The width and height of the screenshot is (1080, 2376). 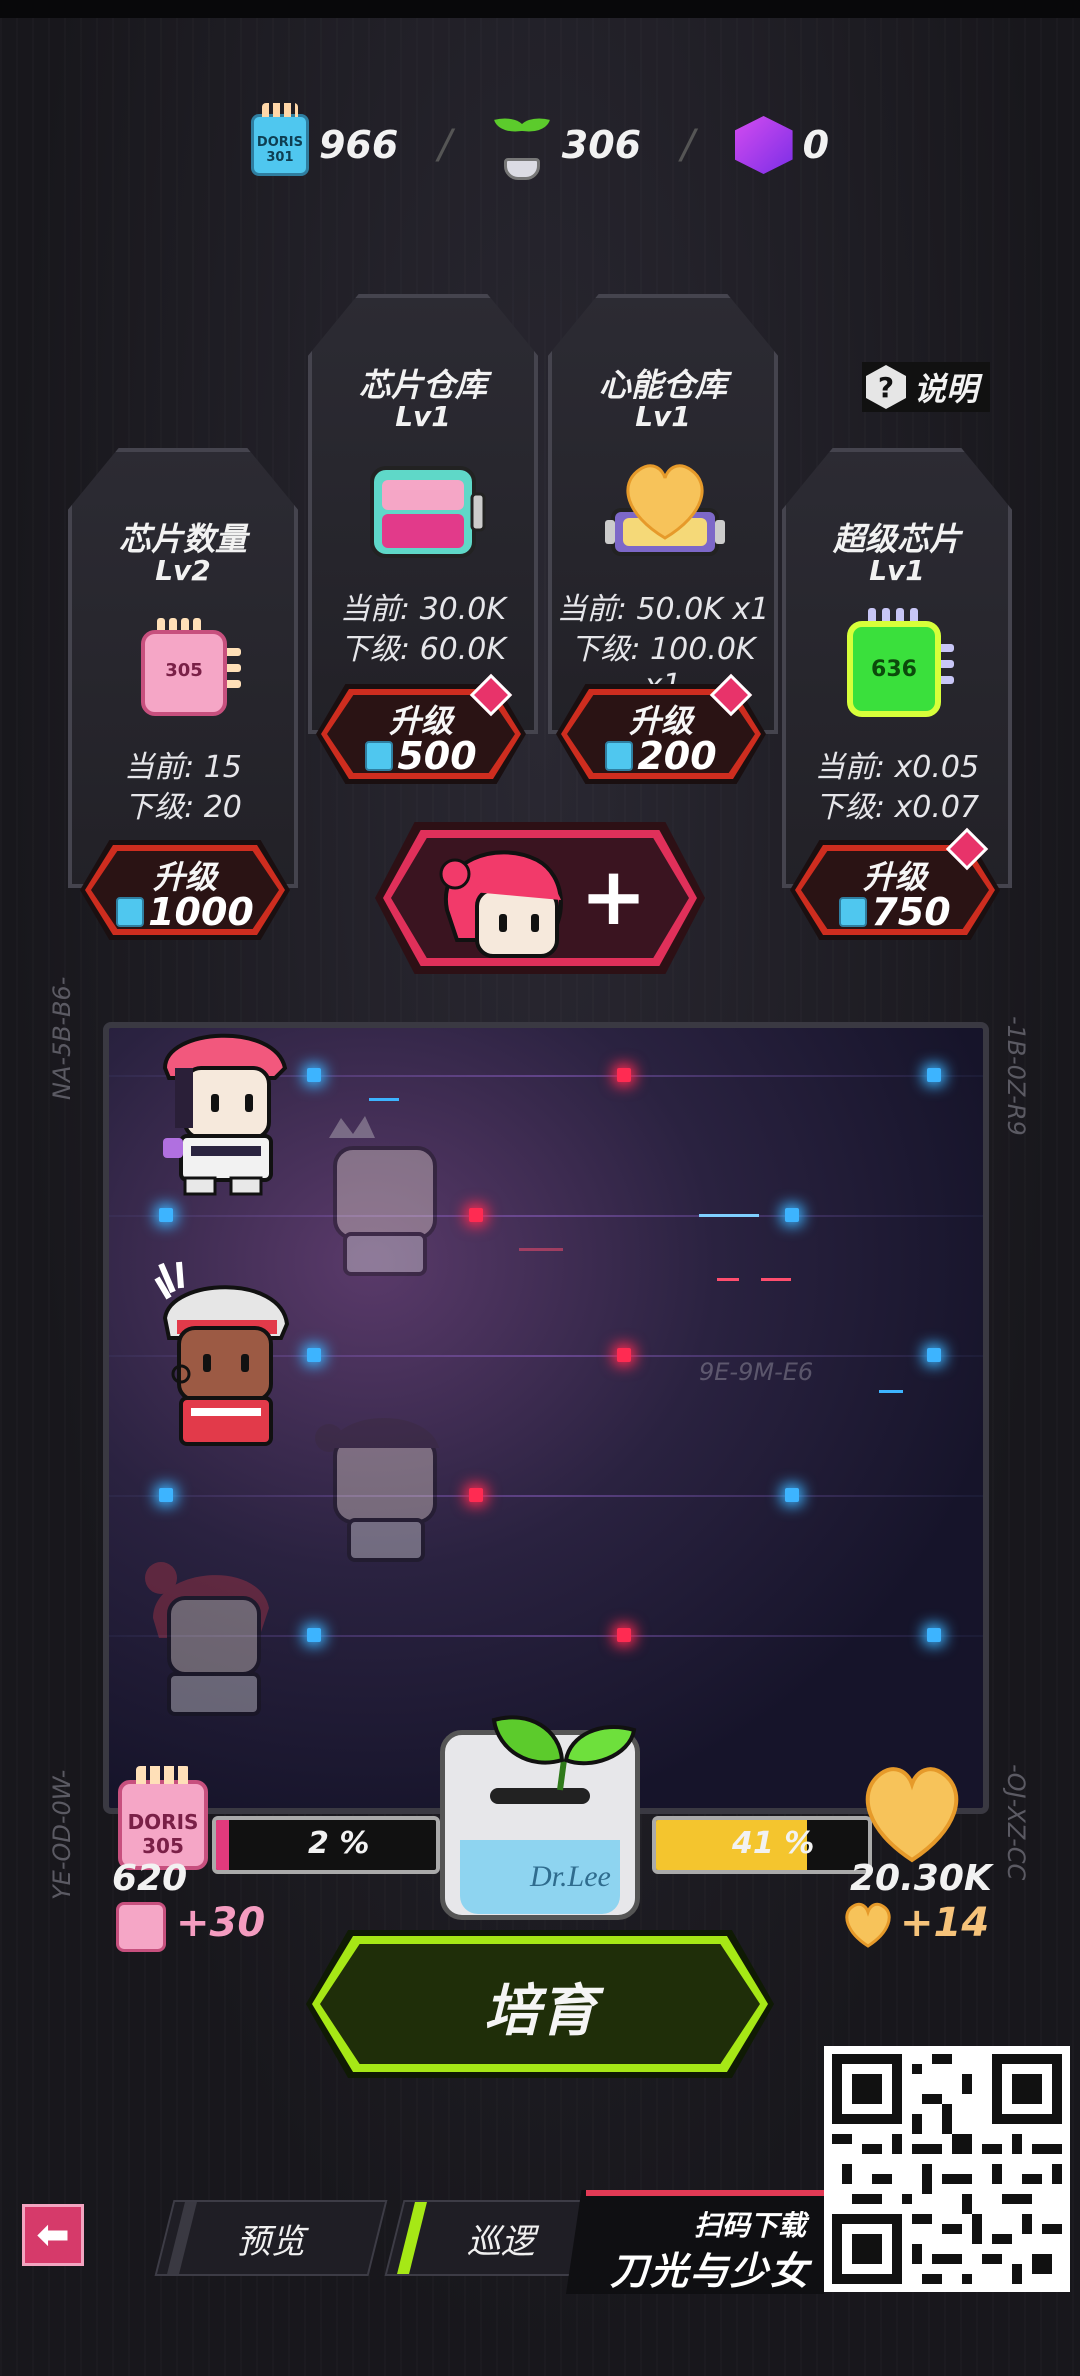 What do you see at coordinates (663, 609) in the screenshot?
I see `card-current: 当前: 50.0K x1` at bounding box center [663, 609].